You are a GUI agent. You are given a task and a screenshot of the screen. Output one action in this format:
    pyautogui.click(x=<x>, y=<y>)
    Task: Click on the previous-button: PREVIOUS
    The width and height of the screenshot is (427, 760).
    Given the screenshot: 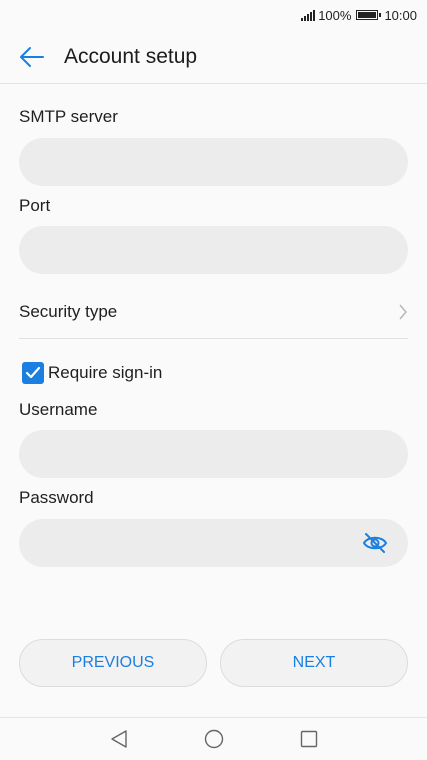 What is the action you would take?
    pyautogui.click(x=113, y=663)
    